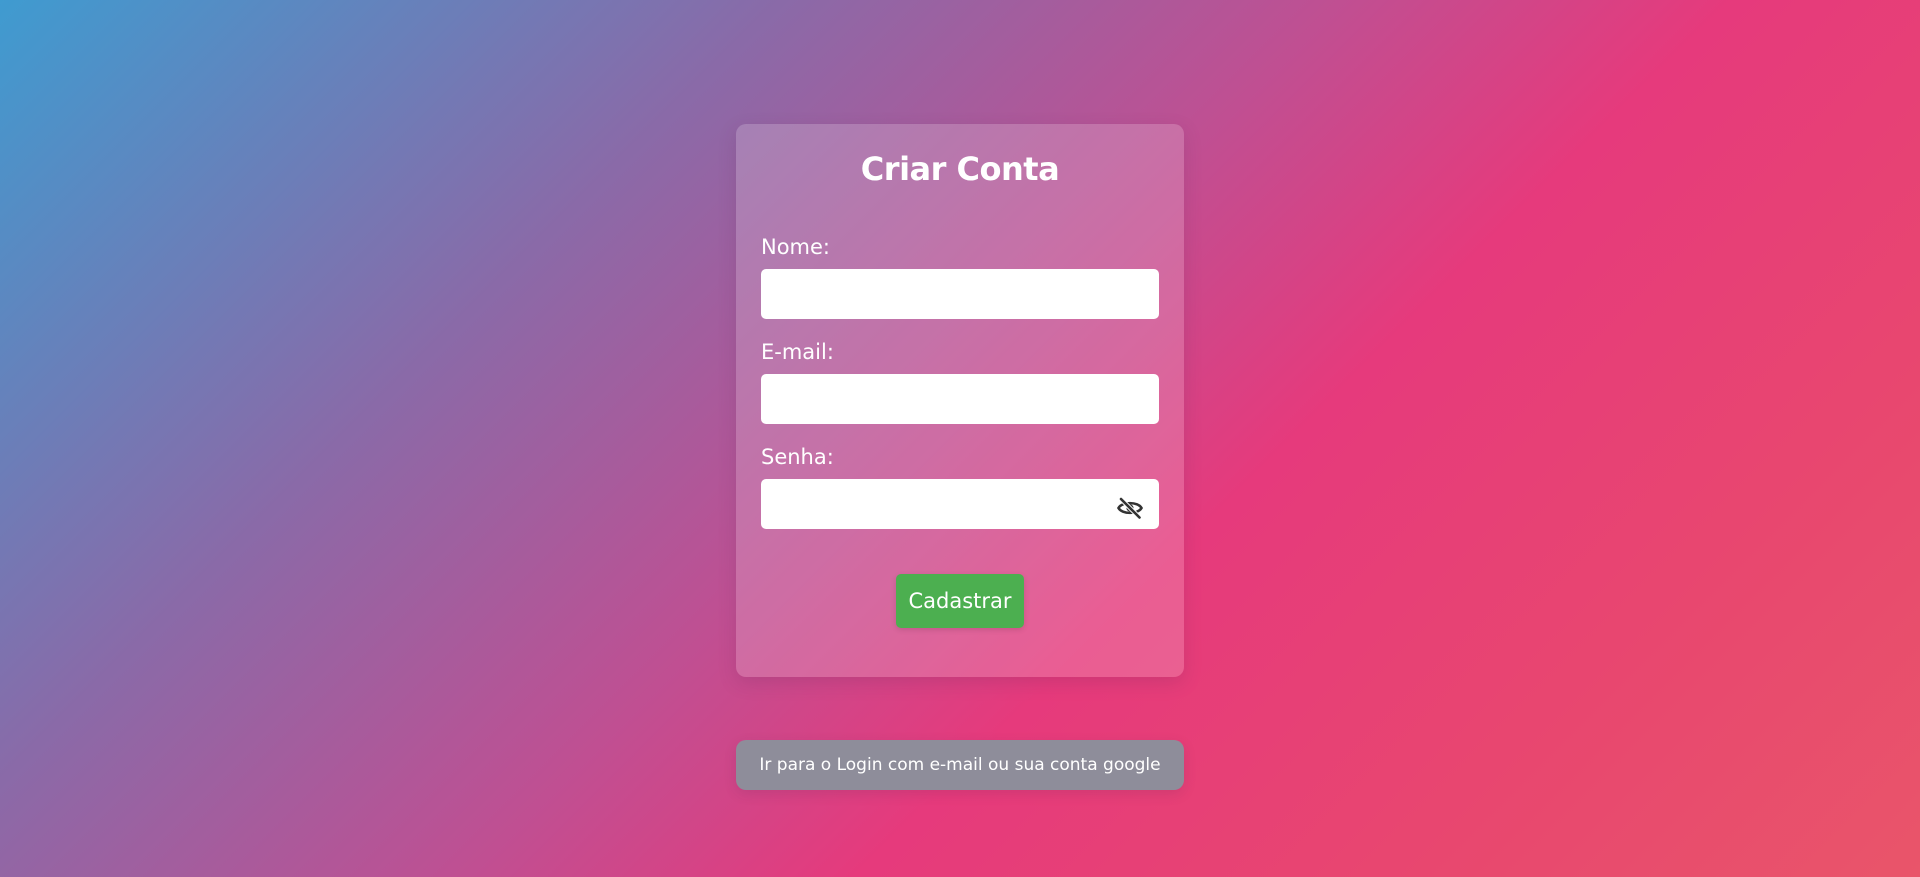 The width and height of the screenshot is (1920, 877). I want to click on name-input, so click(960, 294).